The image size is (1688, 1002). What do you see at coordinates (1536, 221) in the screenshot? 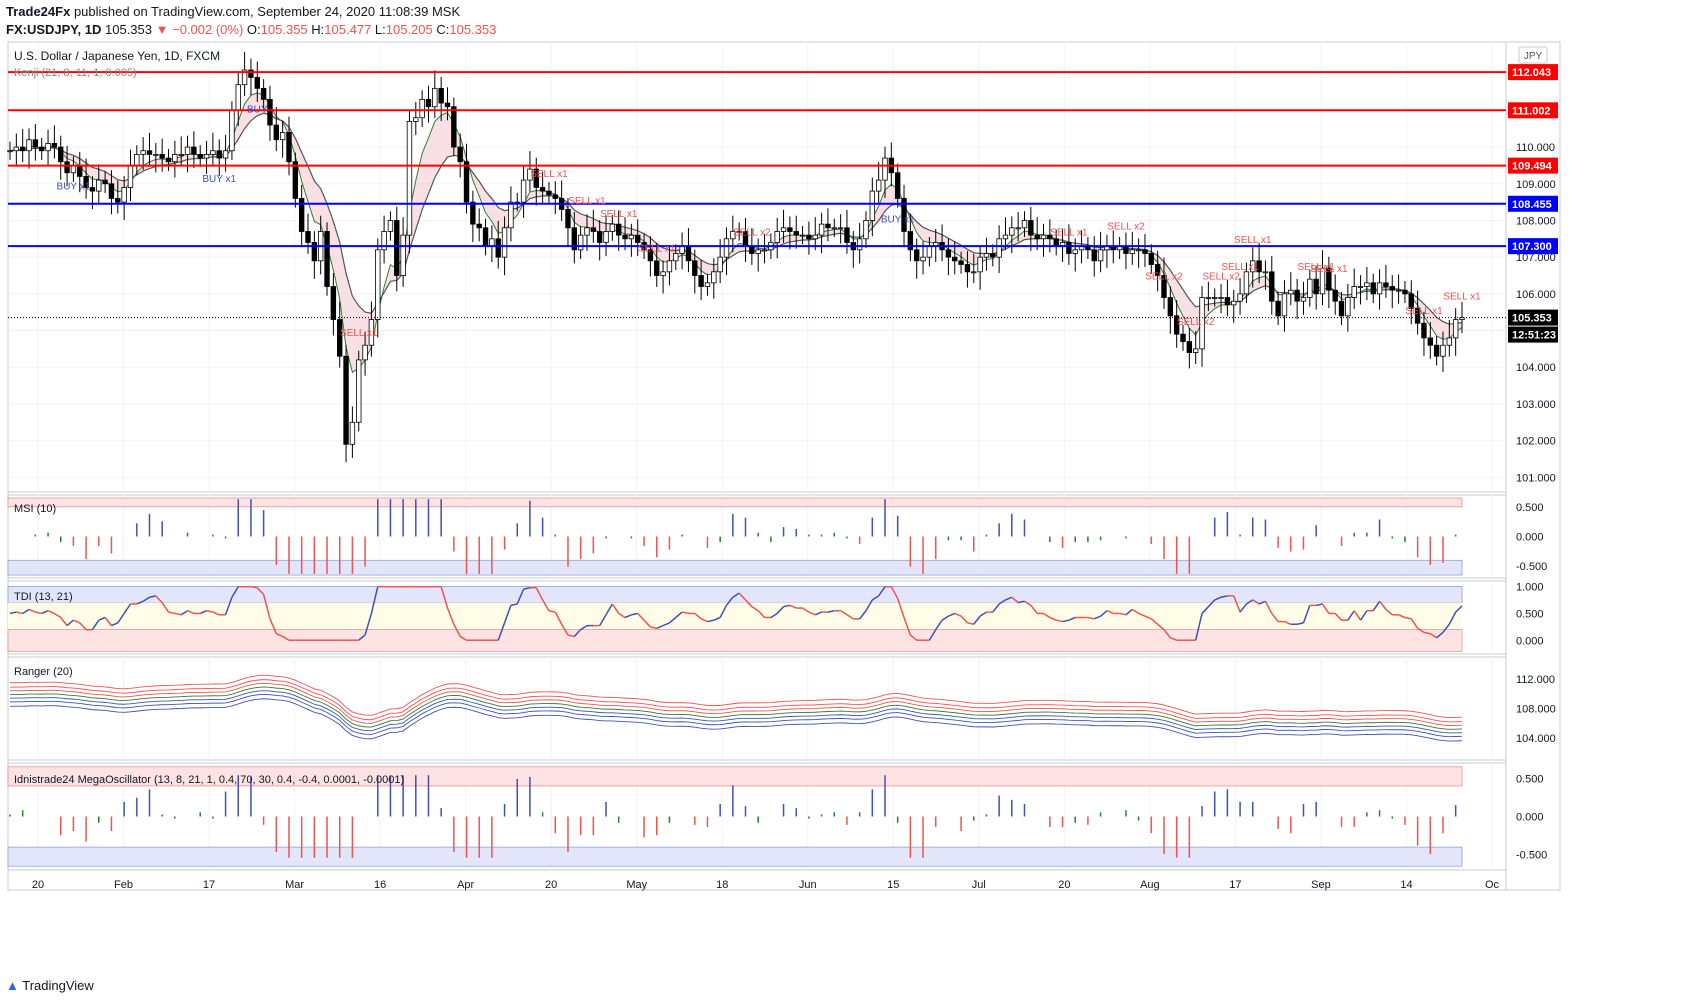
I see `y-tick-label: 108.000` at bounding box center [1536, 221].